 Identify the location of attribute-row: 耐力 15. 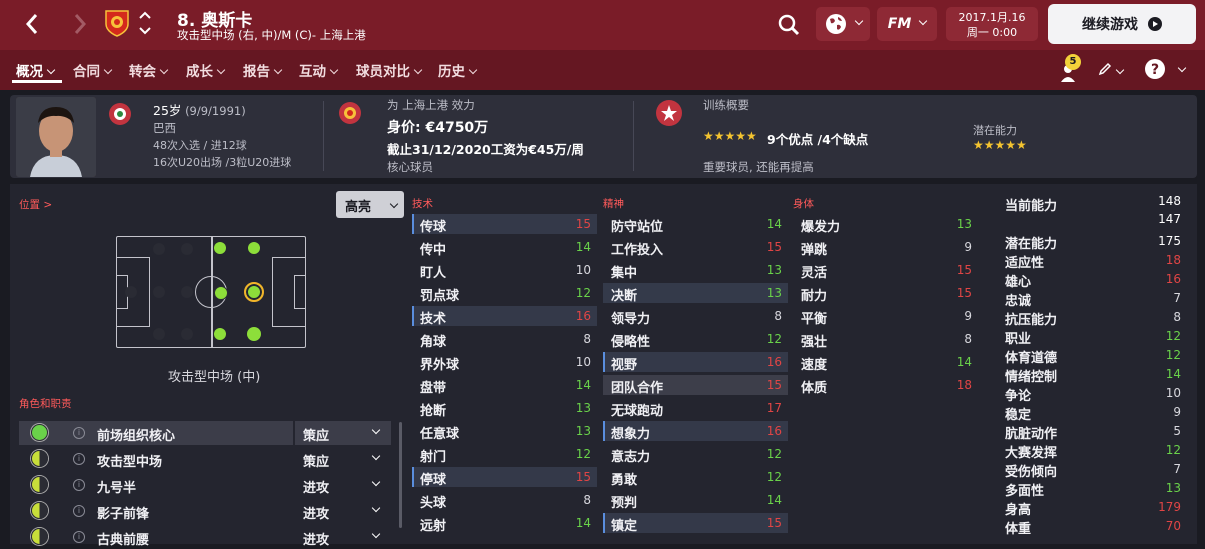
(885, 293).